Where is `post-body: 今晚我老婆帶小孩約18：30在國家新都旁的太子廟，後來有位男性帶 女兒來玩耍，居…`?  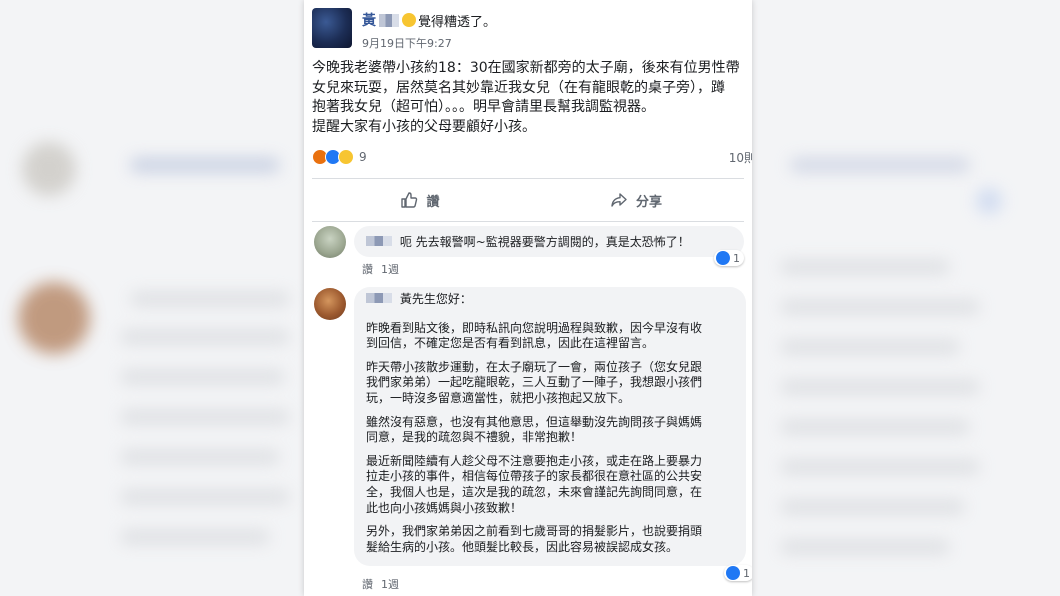 post-body: 今晚我老婆帶小孩約18：30在國家新都旁的太子廟，後來有位男性帶 女兒來玩耍，居… is located at coordinates (532, 98).